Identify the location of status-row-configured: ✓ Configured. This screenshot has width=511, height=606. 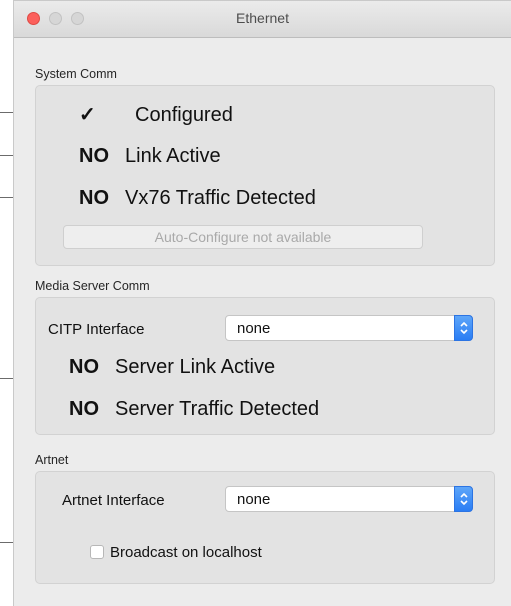
(156, 114).